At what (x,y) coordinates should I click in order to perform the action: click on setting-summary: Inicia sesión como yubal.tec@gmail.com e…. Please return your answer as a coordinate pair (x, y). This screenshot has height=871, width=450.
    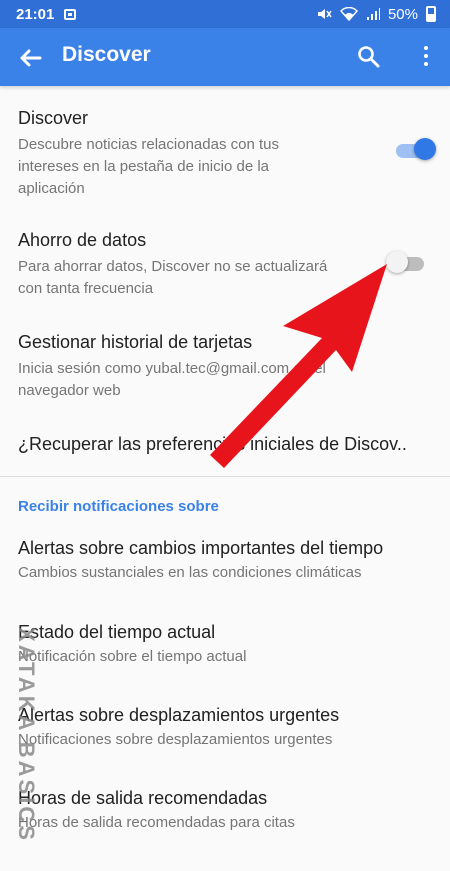
    Looking at the image, I should click on (172, 379).